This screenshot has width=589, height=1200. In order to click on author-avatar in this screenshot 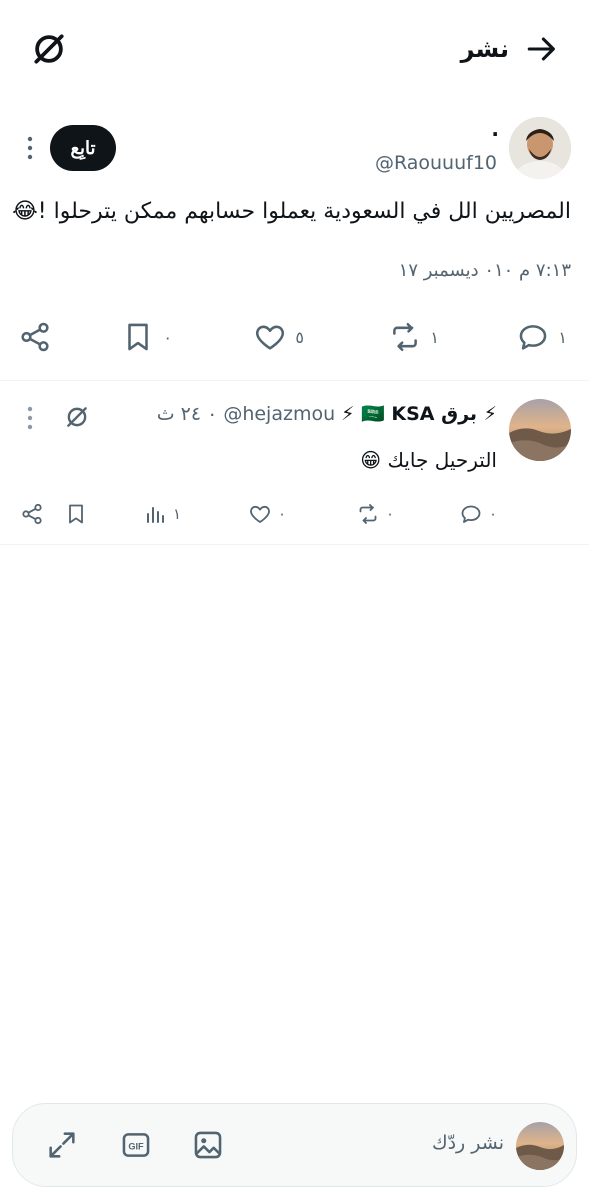, I will do `click(540, 148)`.